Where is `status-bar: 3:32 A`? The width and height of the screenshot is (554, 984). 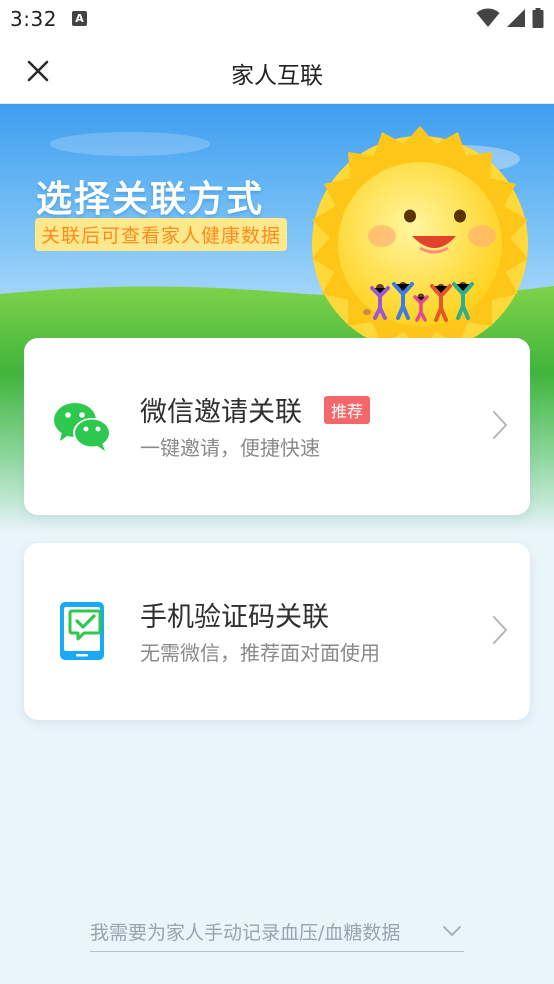
status-bar: 3:32 A is located at coordinates (277, 18).